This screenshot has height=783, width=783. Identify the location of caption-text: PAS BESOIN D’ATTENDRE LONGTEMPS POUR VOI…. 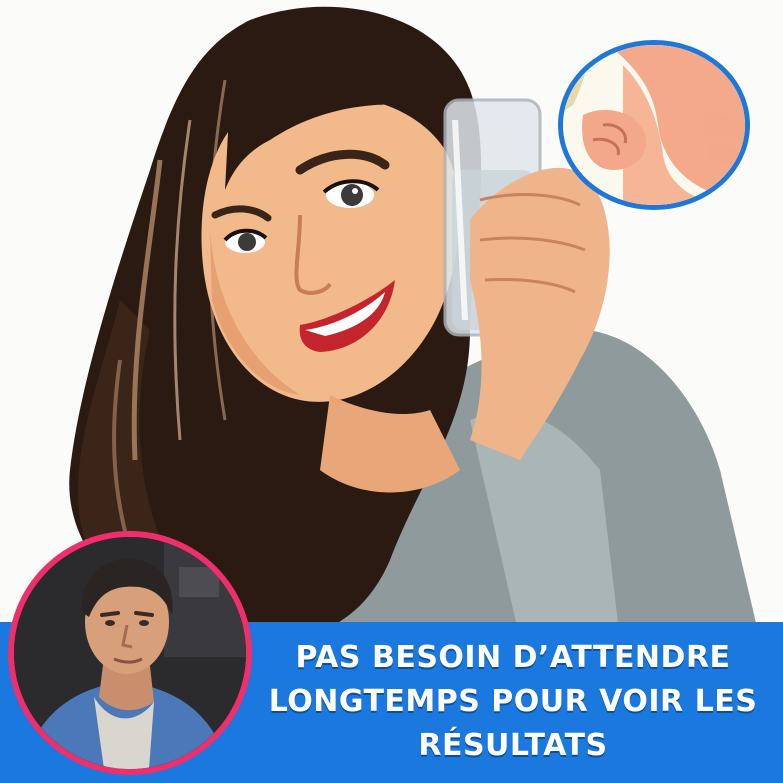
(513, 701).